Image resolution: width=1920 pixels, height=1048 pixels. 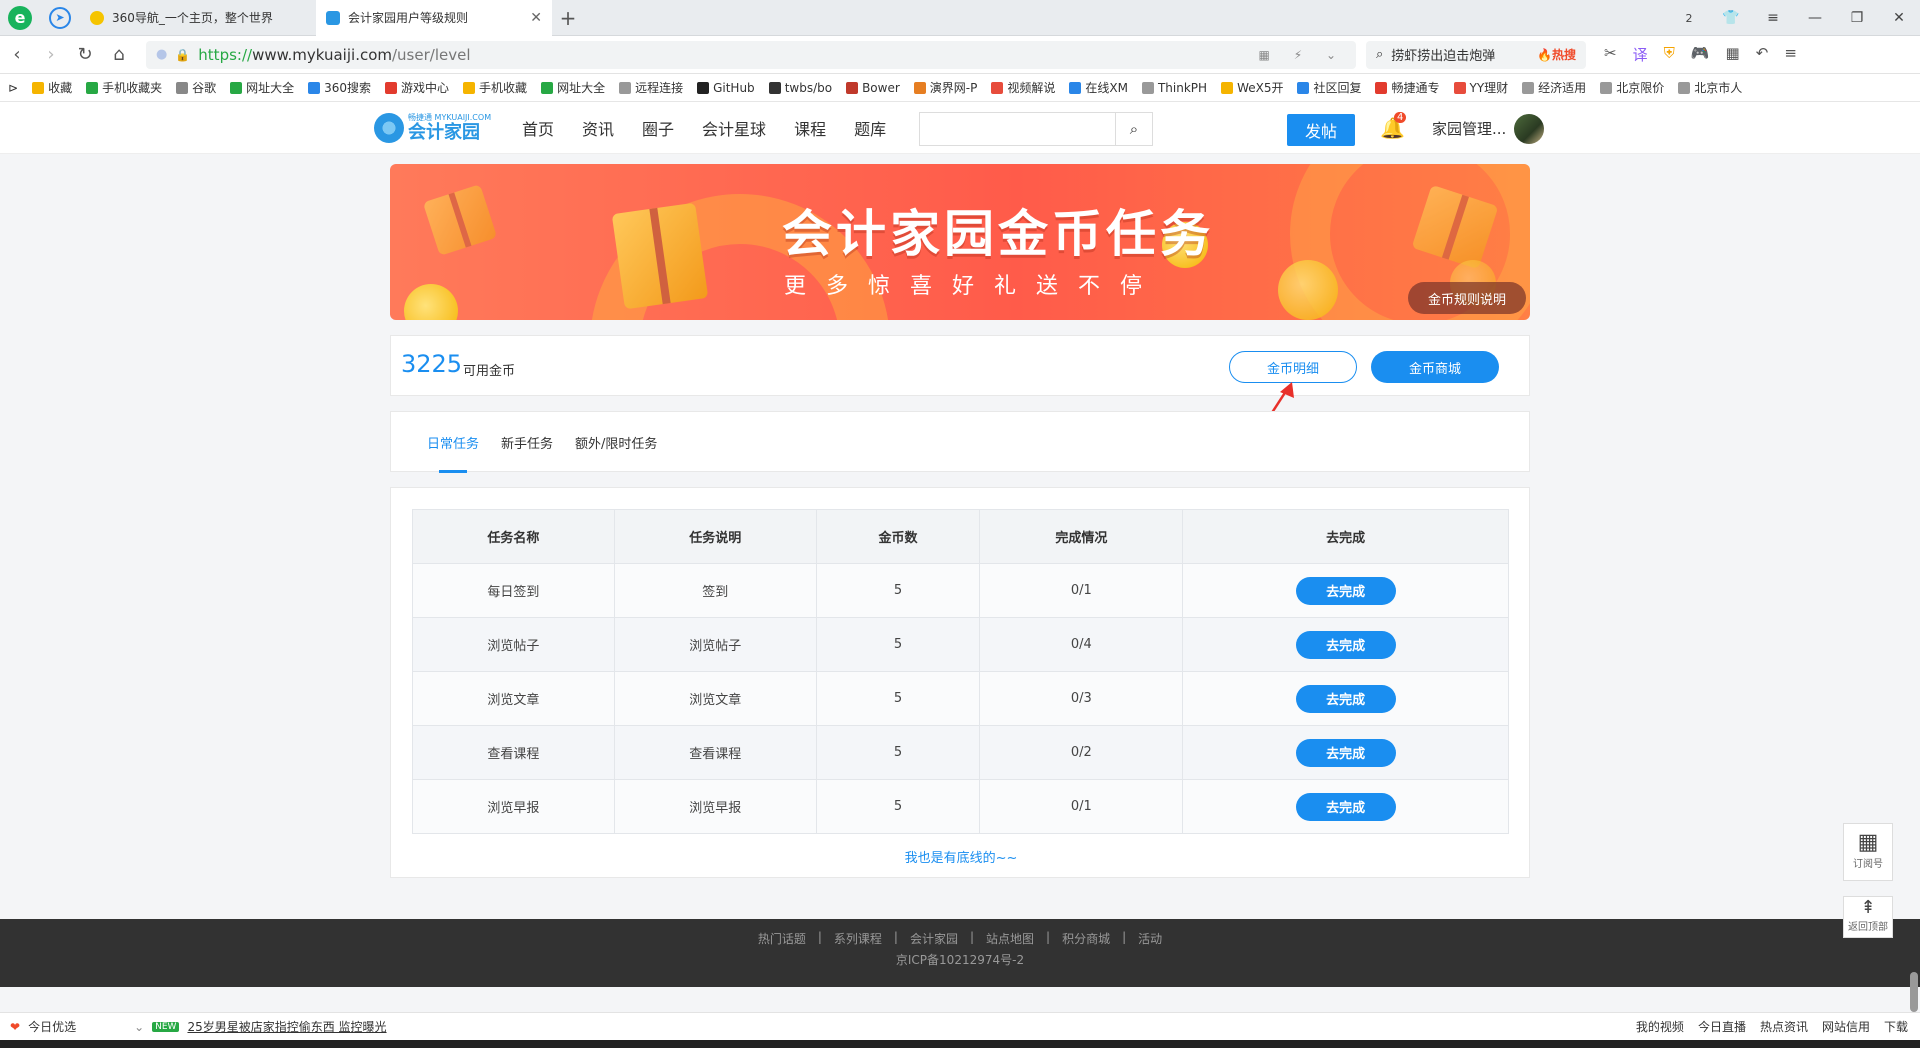 I want to click on bookmark-item: ThinkPH, so click(x=1174, y=88).